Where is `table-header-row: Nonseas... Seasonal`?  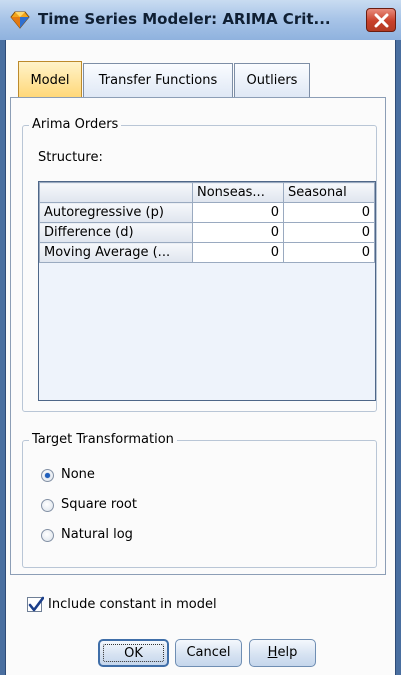
table-header-row: Nonseas... Seasonal is located at coordinates (207, 192).